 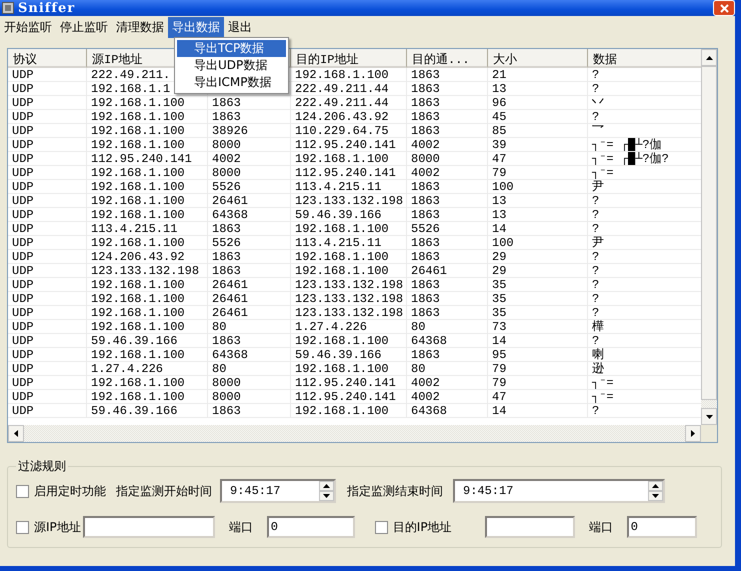 What do you see at coordinates (538, 327) in the screenshot?
I see `table-cell: 73` at bounding box center [538, 327].